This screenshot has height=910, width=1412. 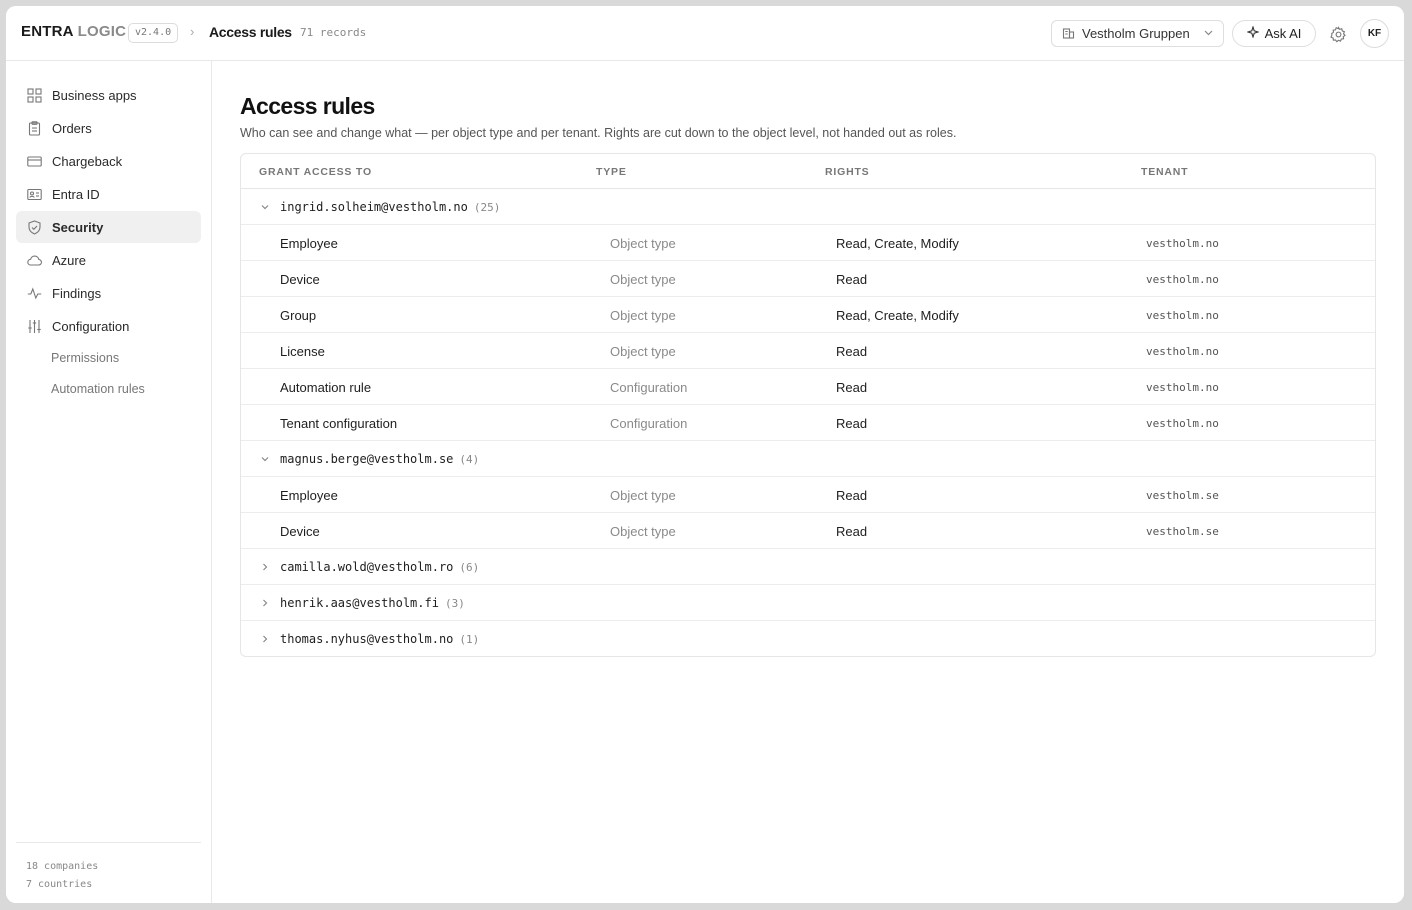 What do you see at coordinates (808, 603) in the screenshot?
I see `group-row: henrik.aas@vestholm.fi (3)` at bounding box center [808, 603].